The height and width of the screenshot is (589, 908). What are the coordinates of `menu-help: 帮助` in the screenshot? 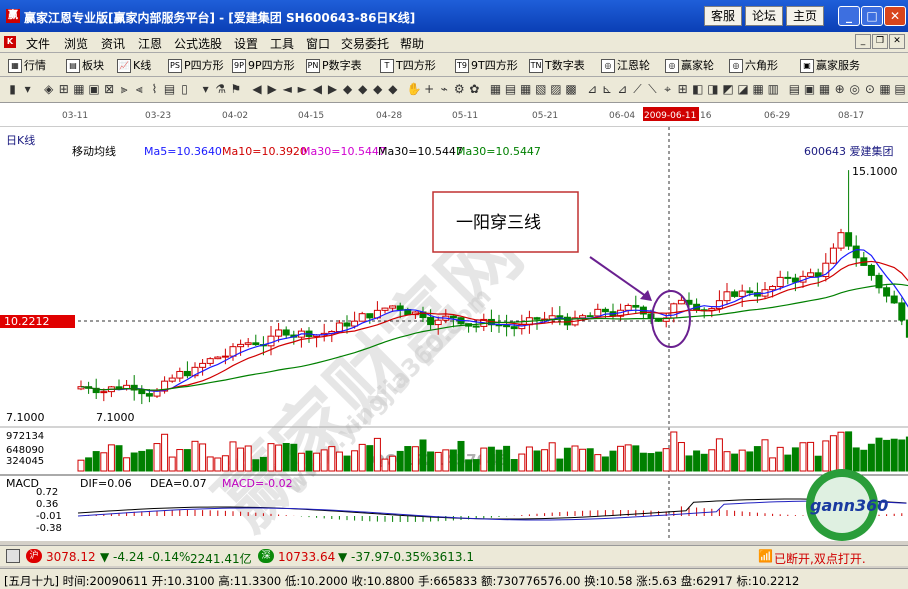 It's located at (412, 43).